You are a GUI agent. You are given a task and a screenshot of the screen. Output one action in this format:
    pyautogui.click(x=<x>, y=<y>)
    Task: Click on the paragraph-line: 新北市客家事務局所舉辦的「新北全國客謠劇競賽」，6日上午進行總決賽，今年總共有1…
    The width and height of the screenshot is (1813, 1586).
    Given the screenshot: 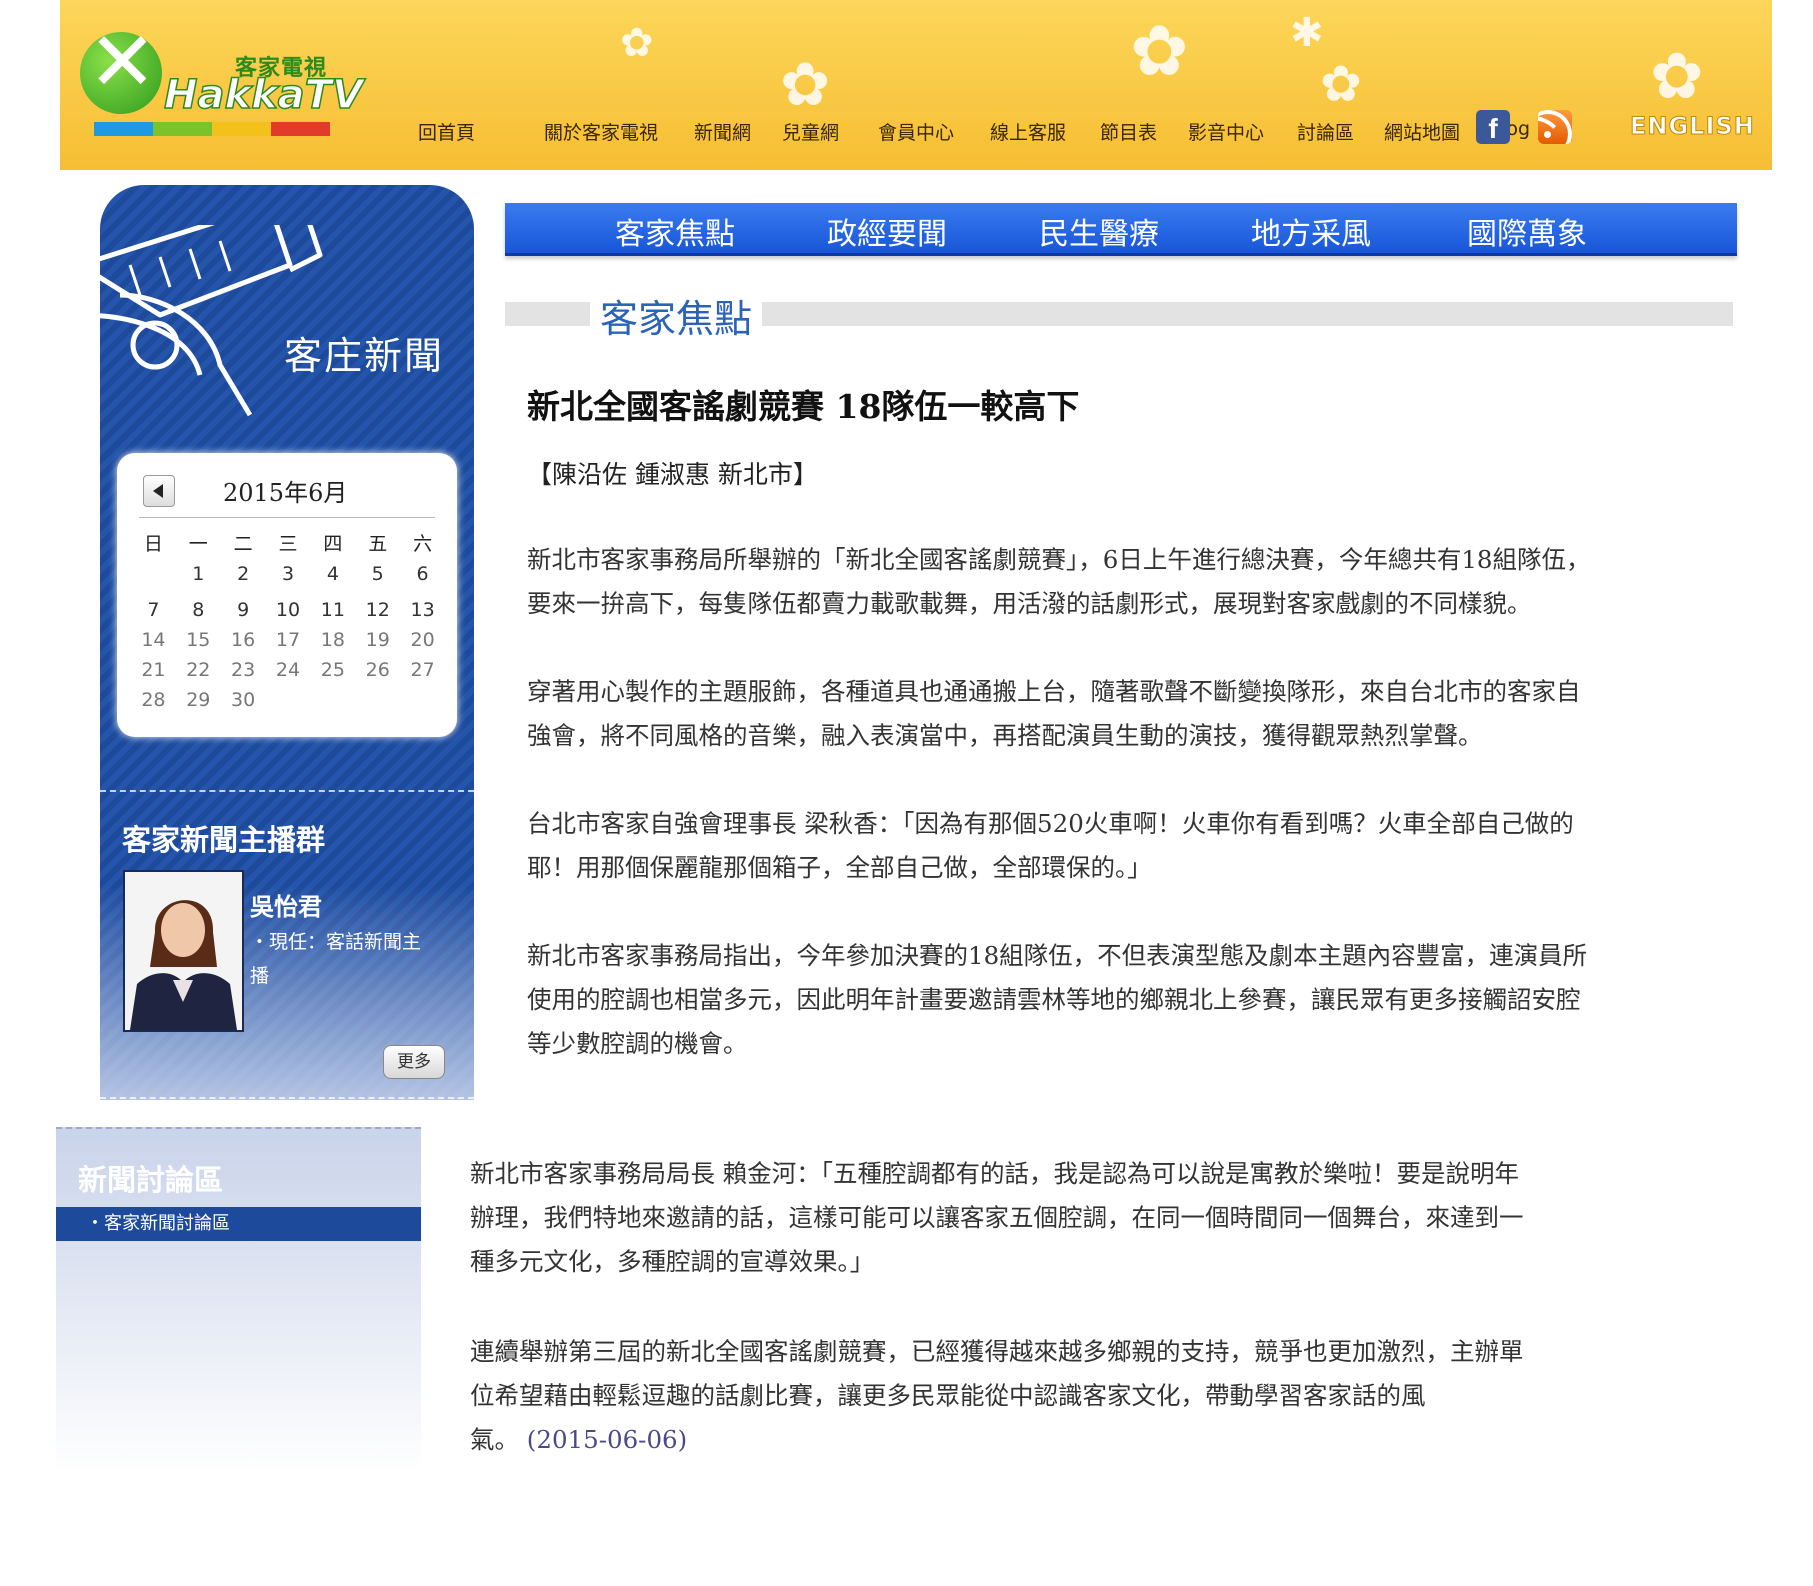 What is the action you would take?
    pyautogui.click(x=1059, y=559)
    